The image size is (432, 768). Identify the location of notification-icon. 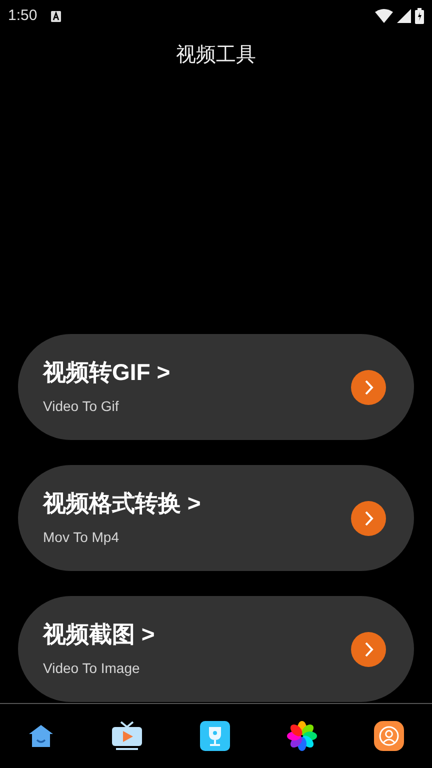
(56, 16).